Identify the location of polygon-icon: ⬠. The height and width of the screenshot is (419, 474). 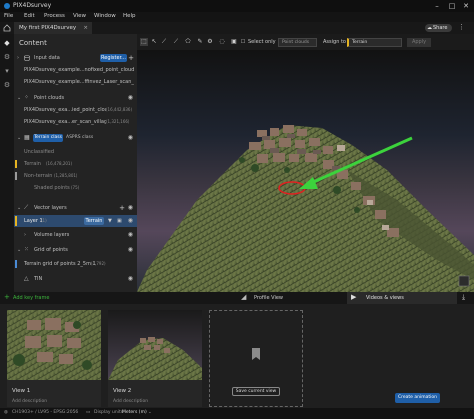
(188, 42).